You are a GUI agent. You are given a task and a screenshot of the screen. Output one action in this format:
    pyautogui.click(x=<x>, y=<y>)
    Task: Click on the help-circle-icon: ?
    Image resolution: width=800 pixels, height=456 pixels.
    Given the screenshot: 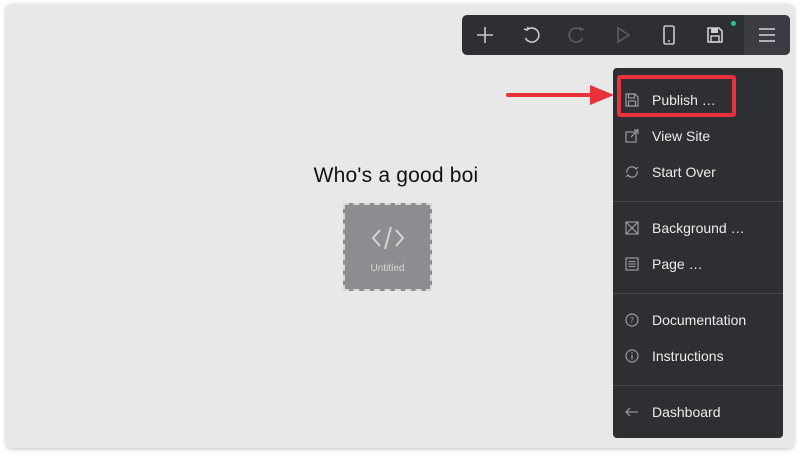 What is the action you would take?
    pyautogui.click(x=632, y=320)
    